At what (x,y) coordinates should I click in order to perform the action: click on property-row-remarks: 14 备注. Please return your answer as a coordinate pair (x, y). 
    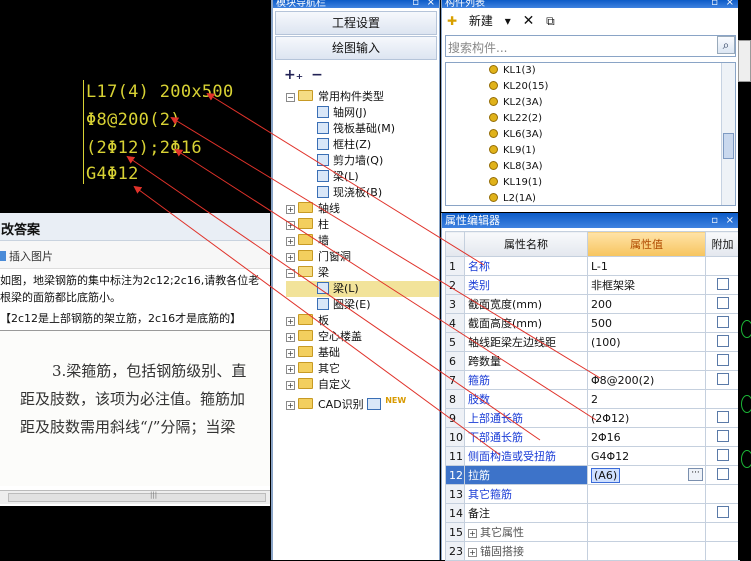
    Looking at the image, I should click on (592, 513).